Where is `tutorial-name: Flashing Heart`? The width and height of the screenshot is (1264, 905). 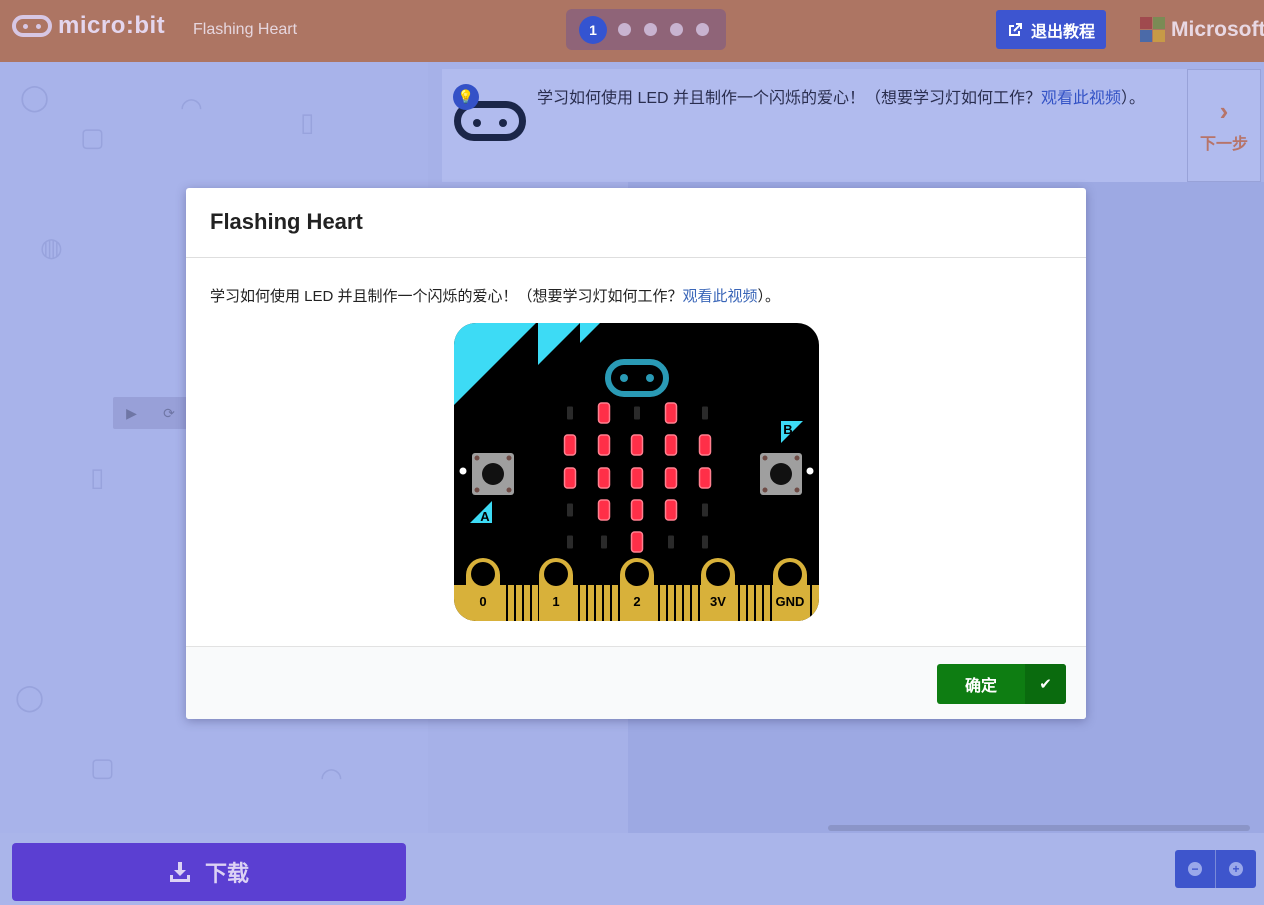 tutorial-name: Flashing Heart is located at coordinates (245, 29).